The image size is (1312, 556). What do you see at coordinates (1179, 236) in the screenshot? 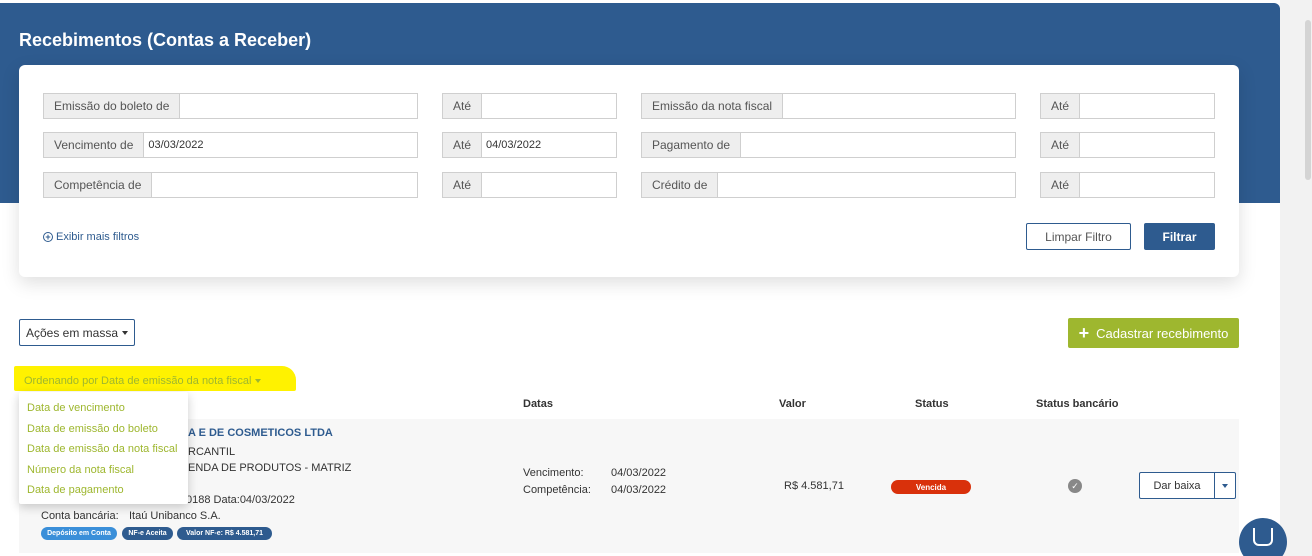
I see `filter-button: Filtrar` at bounding box center [1179, 236].